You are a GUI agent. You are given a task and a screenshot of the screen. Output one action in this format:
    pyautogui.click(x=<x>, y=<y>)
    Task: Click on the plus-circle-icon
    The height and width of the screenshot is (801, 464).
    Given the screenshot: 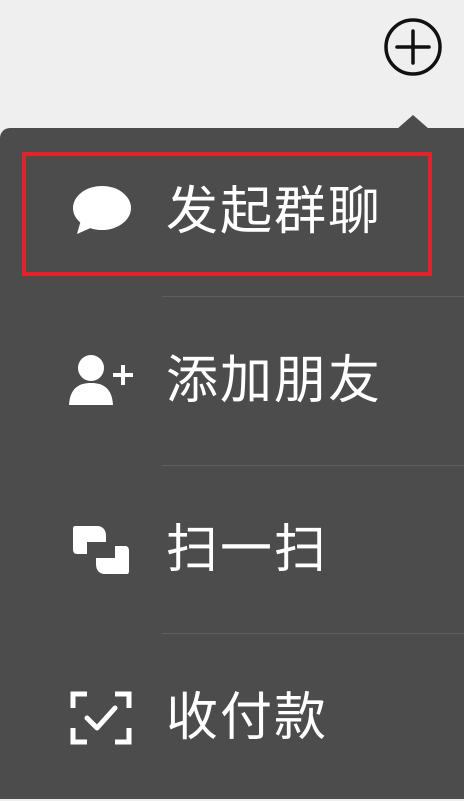 What is the action you would take?
    pyautogui.click(x=413, y=47)
    